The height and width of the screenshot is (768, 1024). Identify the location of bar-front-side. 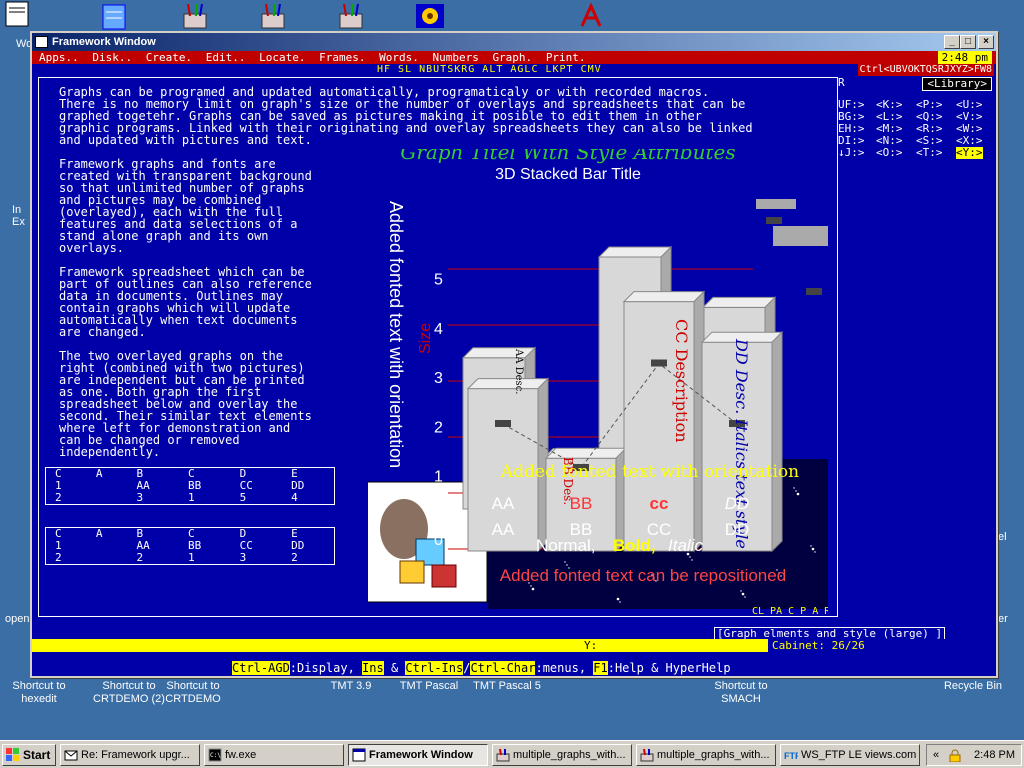
(777, 441).